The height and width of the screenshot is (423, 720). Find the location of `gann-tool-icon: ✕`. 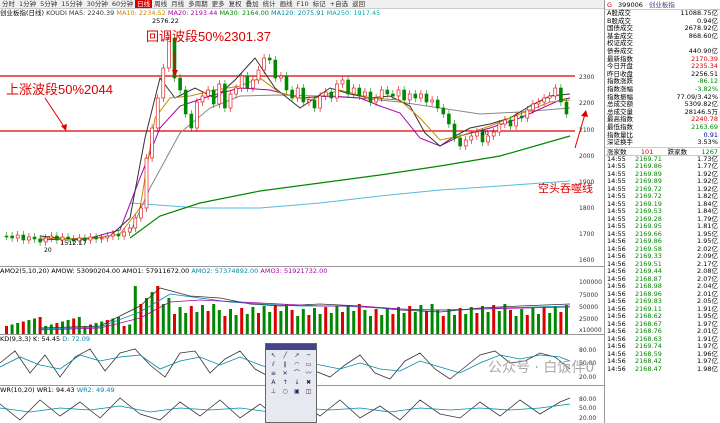

gann-tool-icon: ✕ is located at coordinates (285, 374).